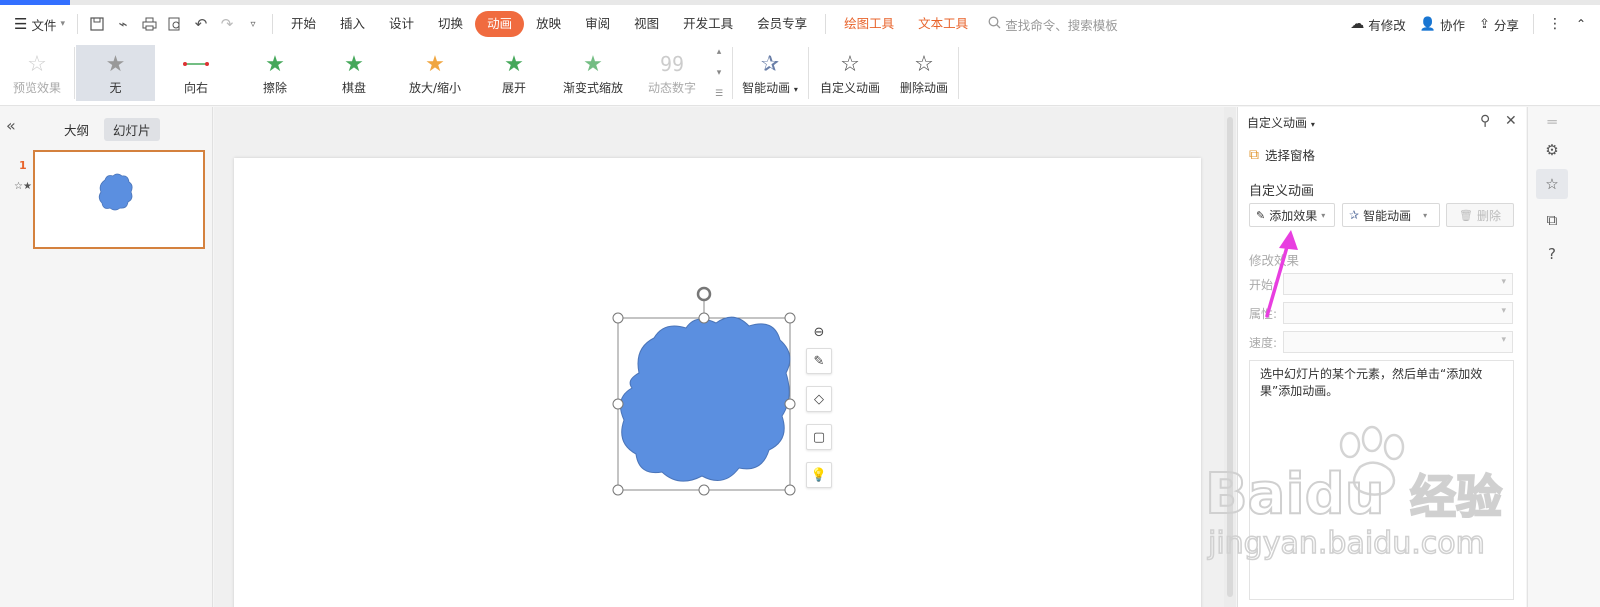  What do you see at coordinates (1552, 220) in the screenshot?
I see `slide-transition-icon: ⧉` at bounding box center [1552, 220].